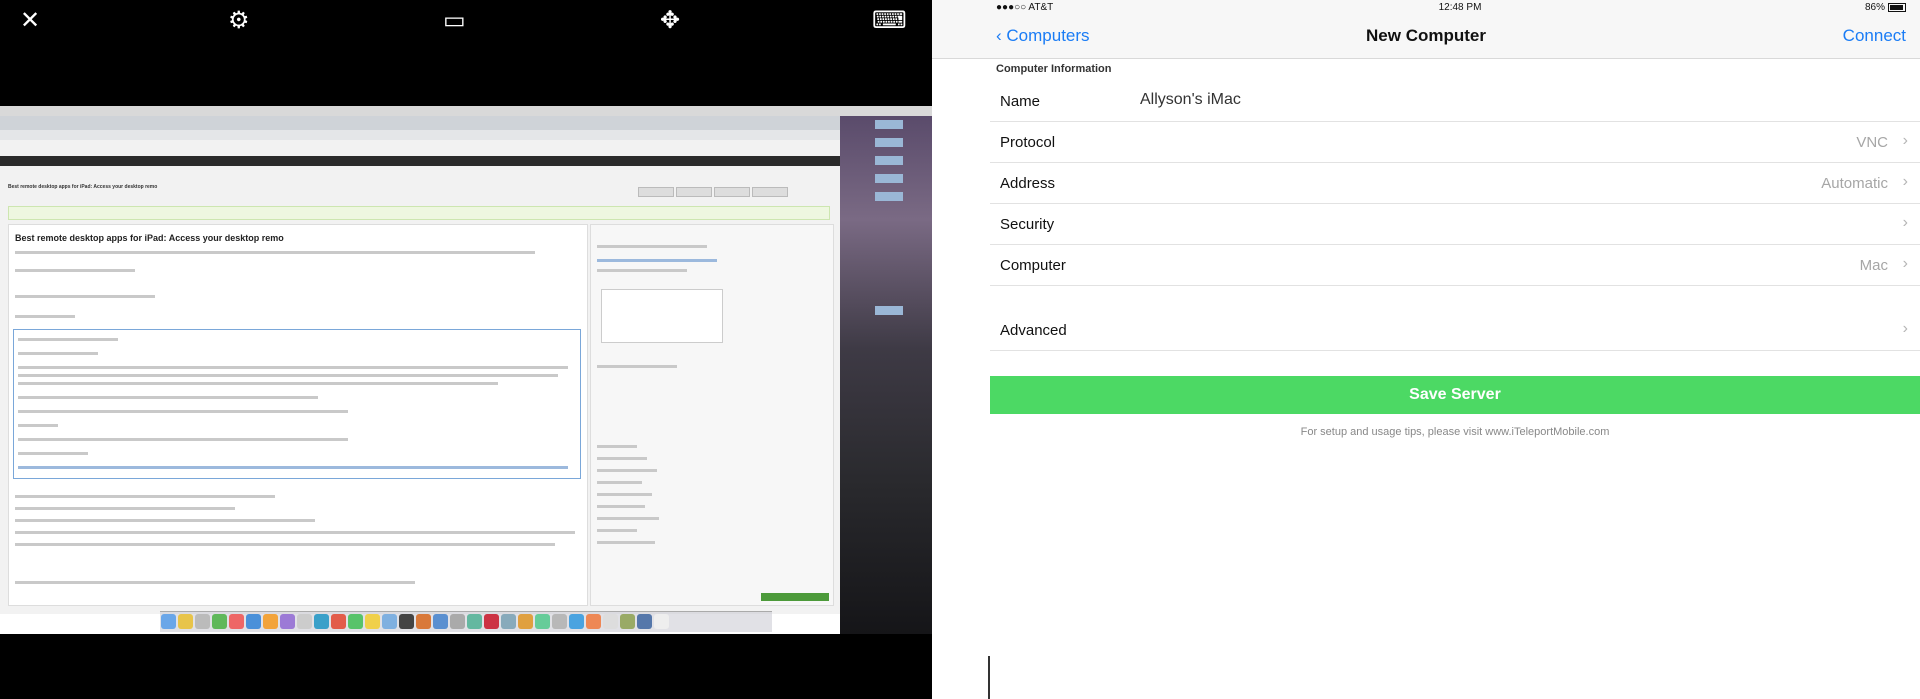 The height and width of the screenshot is (699, 1920). What do you see at coordinates (1455, 330) in the screenshot?
I see `advanced-row: Advanced ›` at bounding box center [1455, 330].